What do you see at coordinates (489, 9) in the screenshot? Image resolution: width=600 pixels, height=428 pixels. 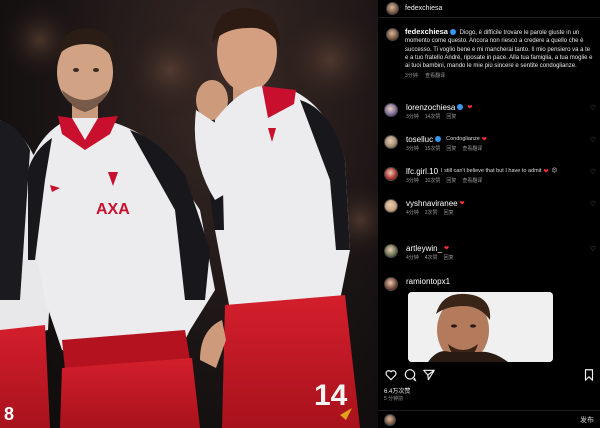 I see `post-header: fedexchiesa` at bounding box center [489, 9].